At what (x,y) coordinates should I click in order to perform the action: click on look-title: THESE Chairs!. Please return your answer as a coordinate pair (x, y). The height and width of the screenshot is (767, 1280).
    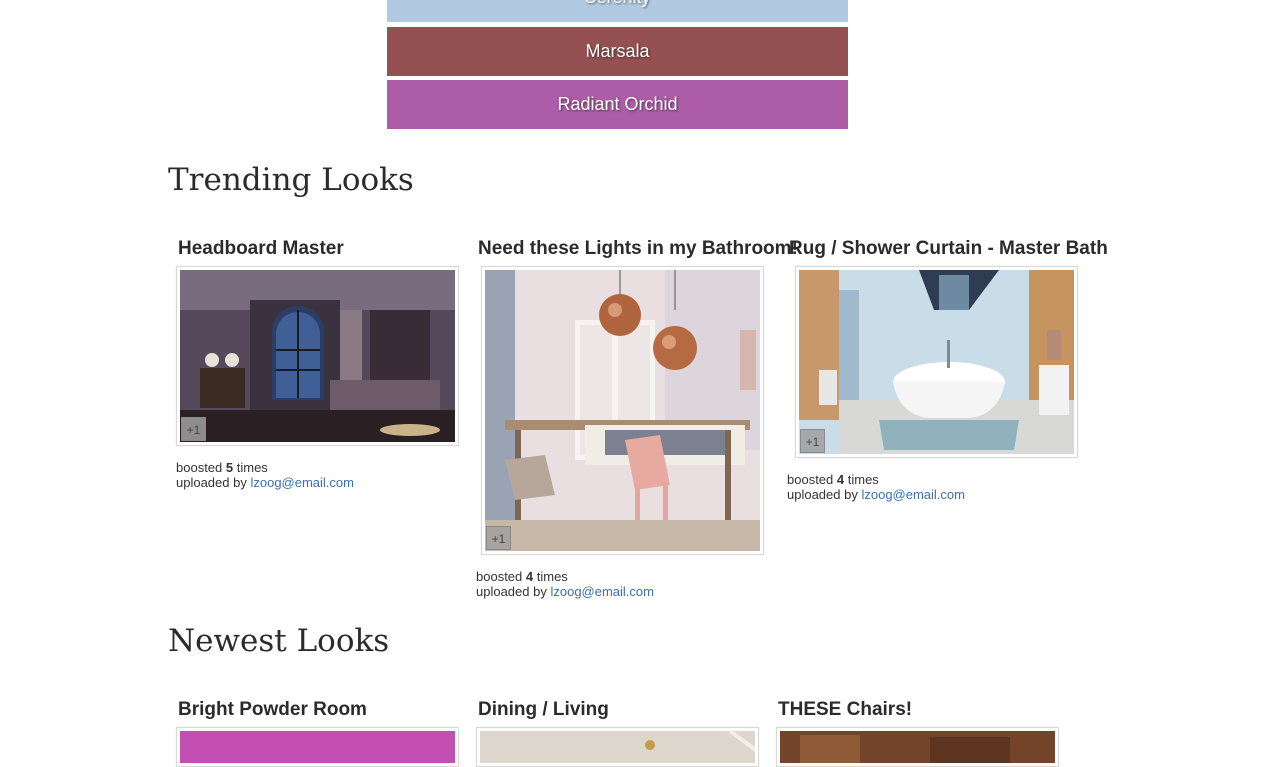
    Looking at the image, I should click on (845, 710).